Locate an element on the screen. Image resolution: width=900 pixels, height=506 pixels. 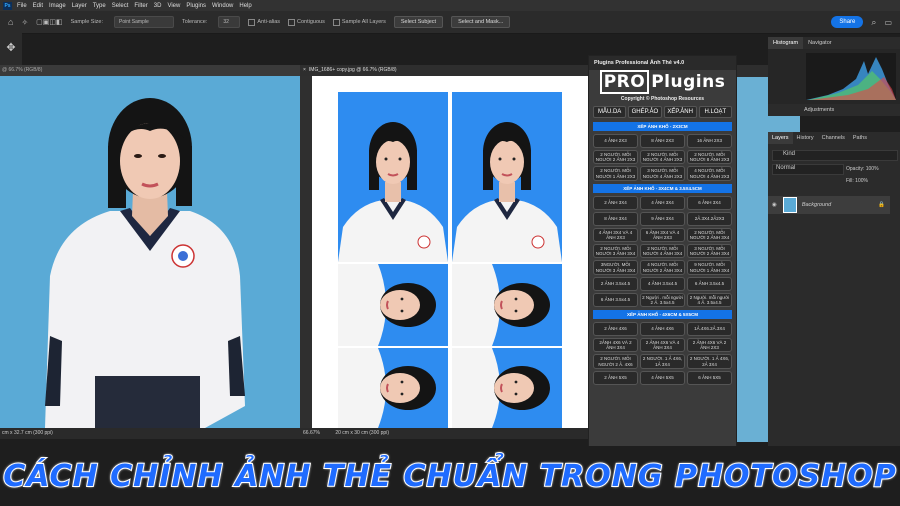
plugin-layout-button: 4 NGƯỜI. MỖI NGƯỜI 2 ẢNH 3X4 is located at coordinates (662, 267).